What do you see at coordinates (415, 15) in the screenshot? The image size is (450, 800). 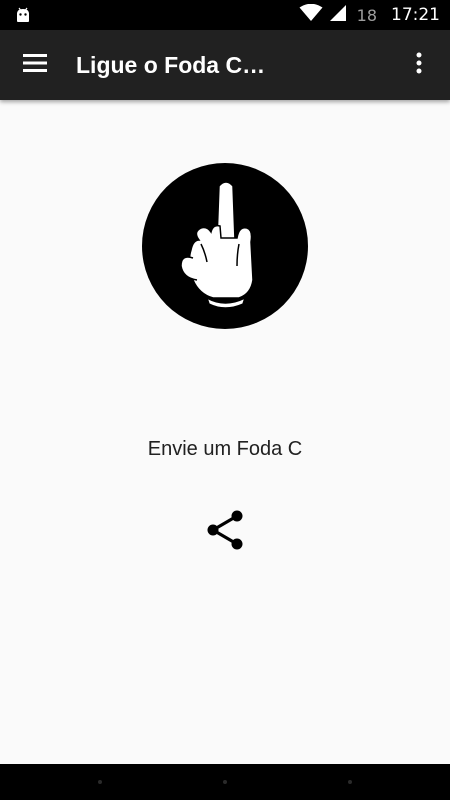 I see `clock: 17:21` at bounding box center [415, 15].